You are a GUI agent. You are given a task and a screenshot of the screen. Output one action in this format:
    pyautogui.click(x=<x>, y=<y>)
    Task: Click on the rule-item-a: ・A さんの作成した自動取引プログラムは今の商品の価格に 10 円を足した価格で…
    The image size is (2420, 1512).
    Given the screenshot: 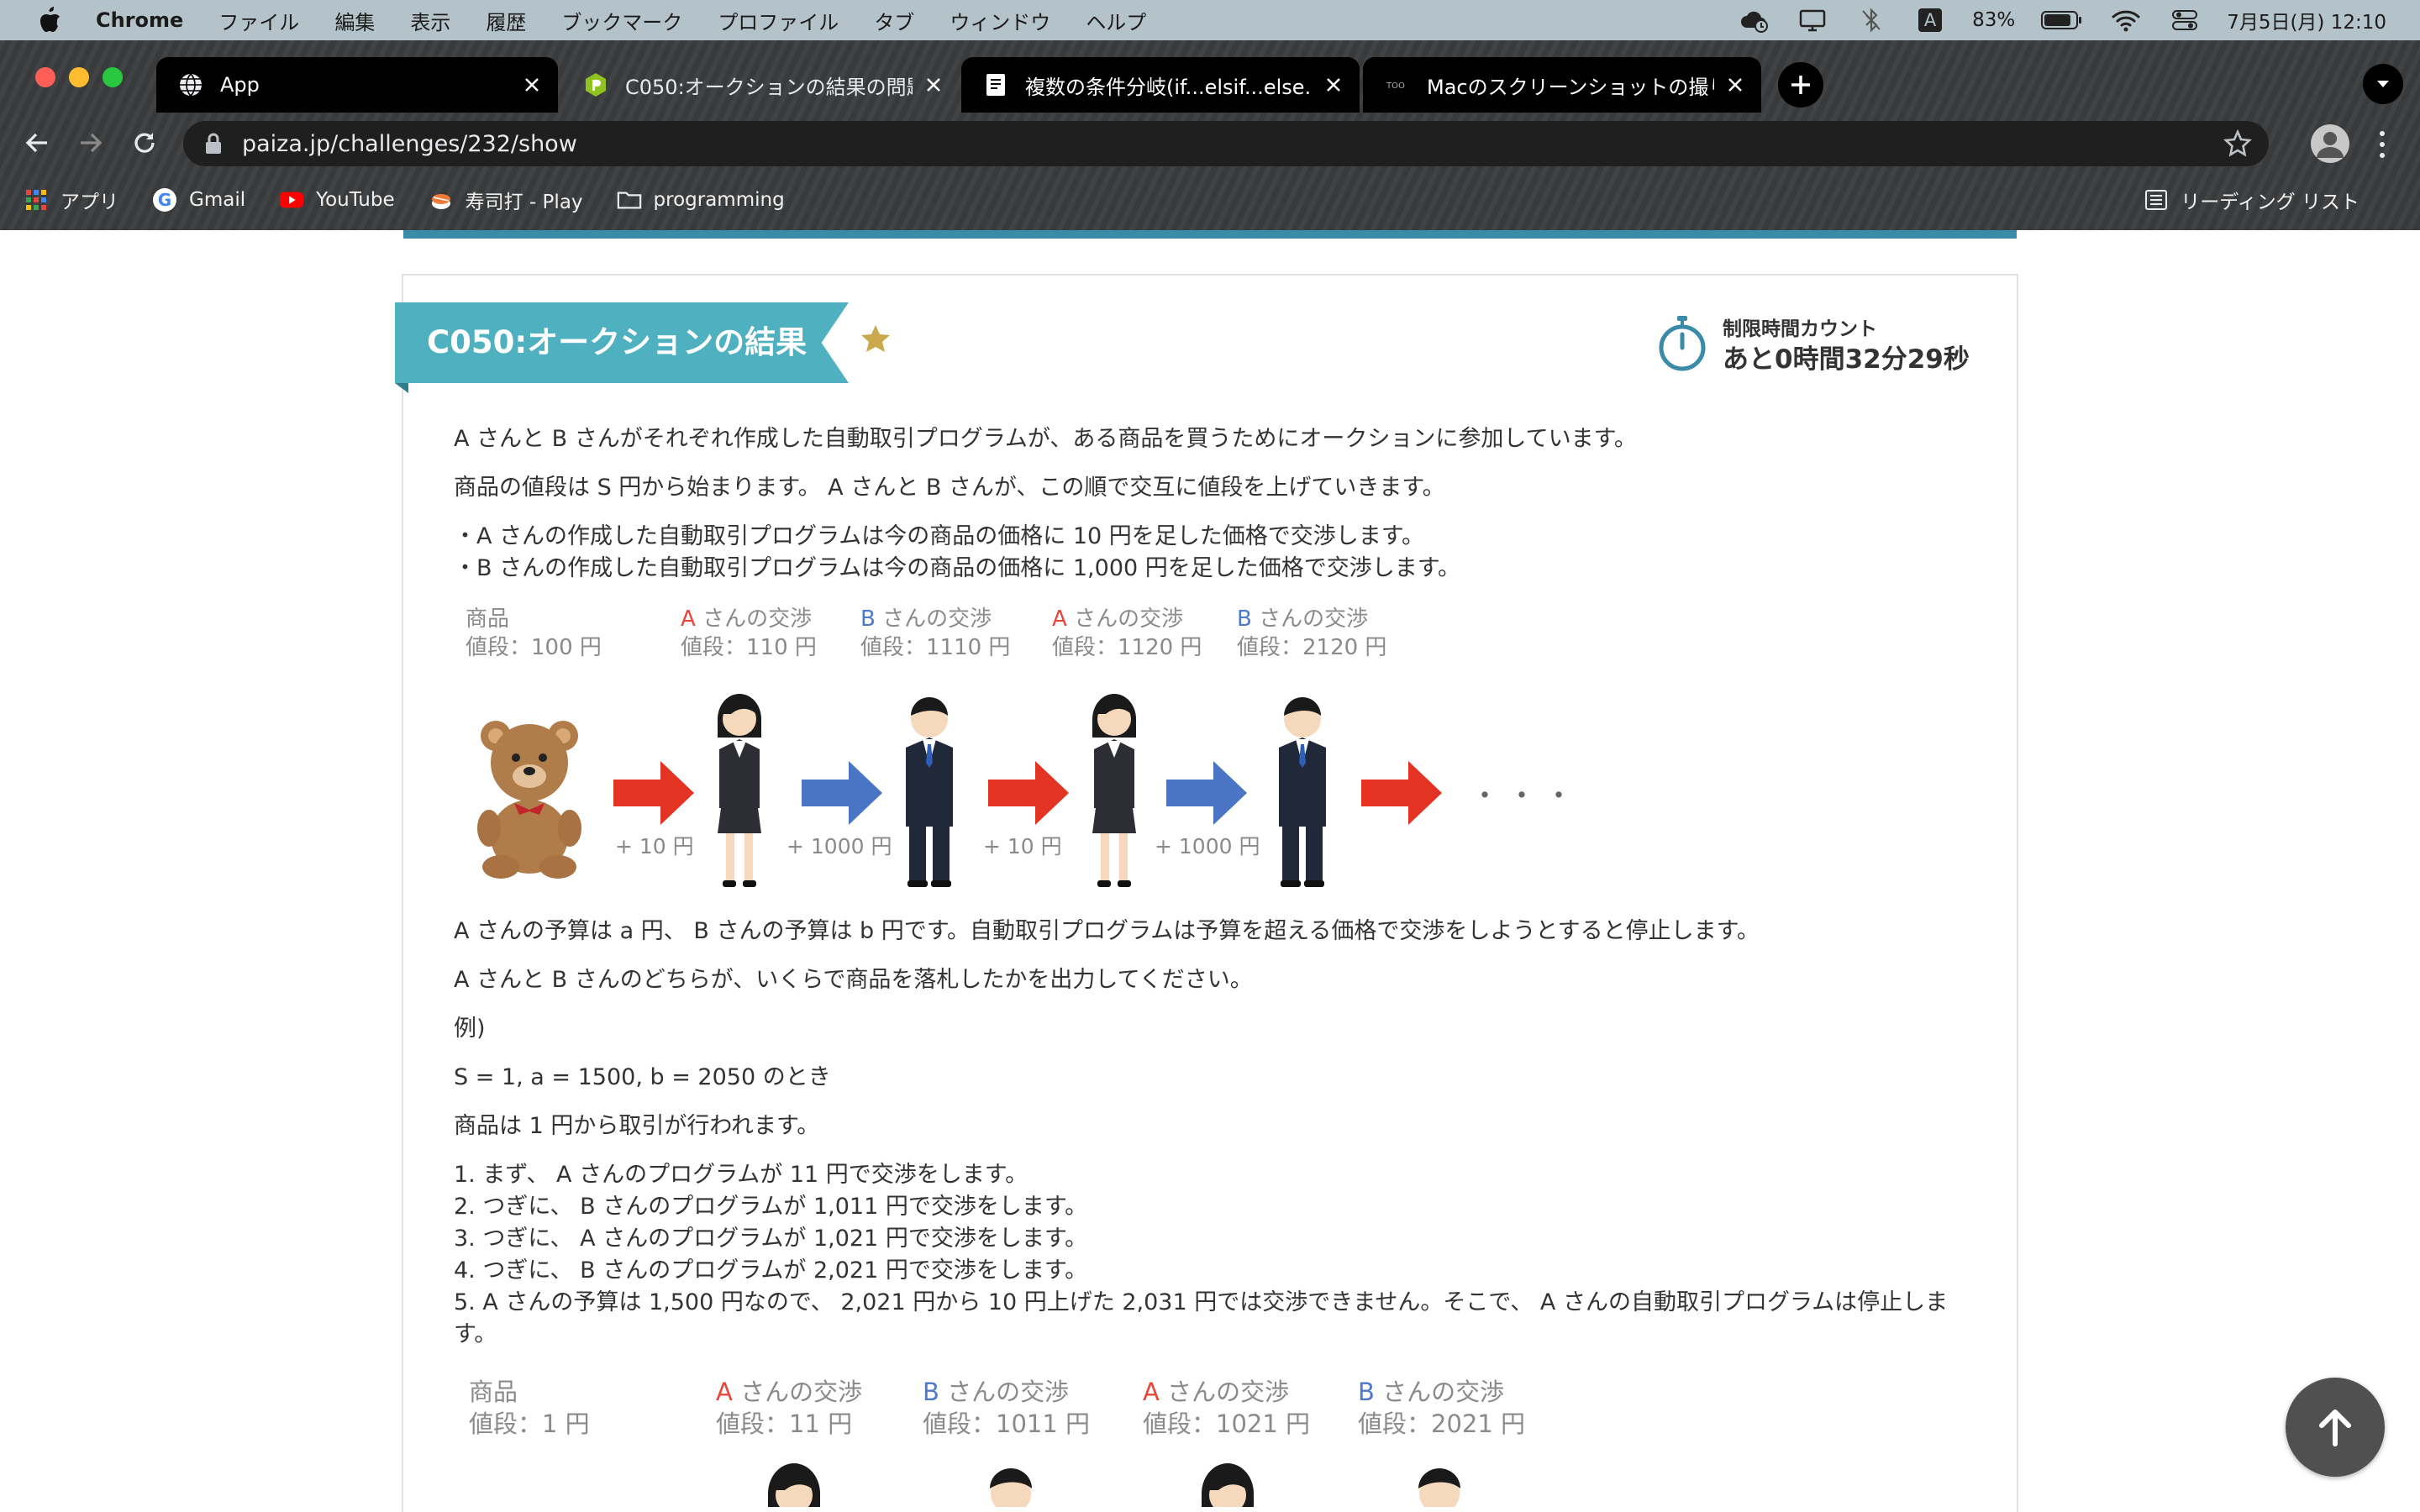 What is the action you would take?
    pyautogui.click(x=939, y=536)
    